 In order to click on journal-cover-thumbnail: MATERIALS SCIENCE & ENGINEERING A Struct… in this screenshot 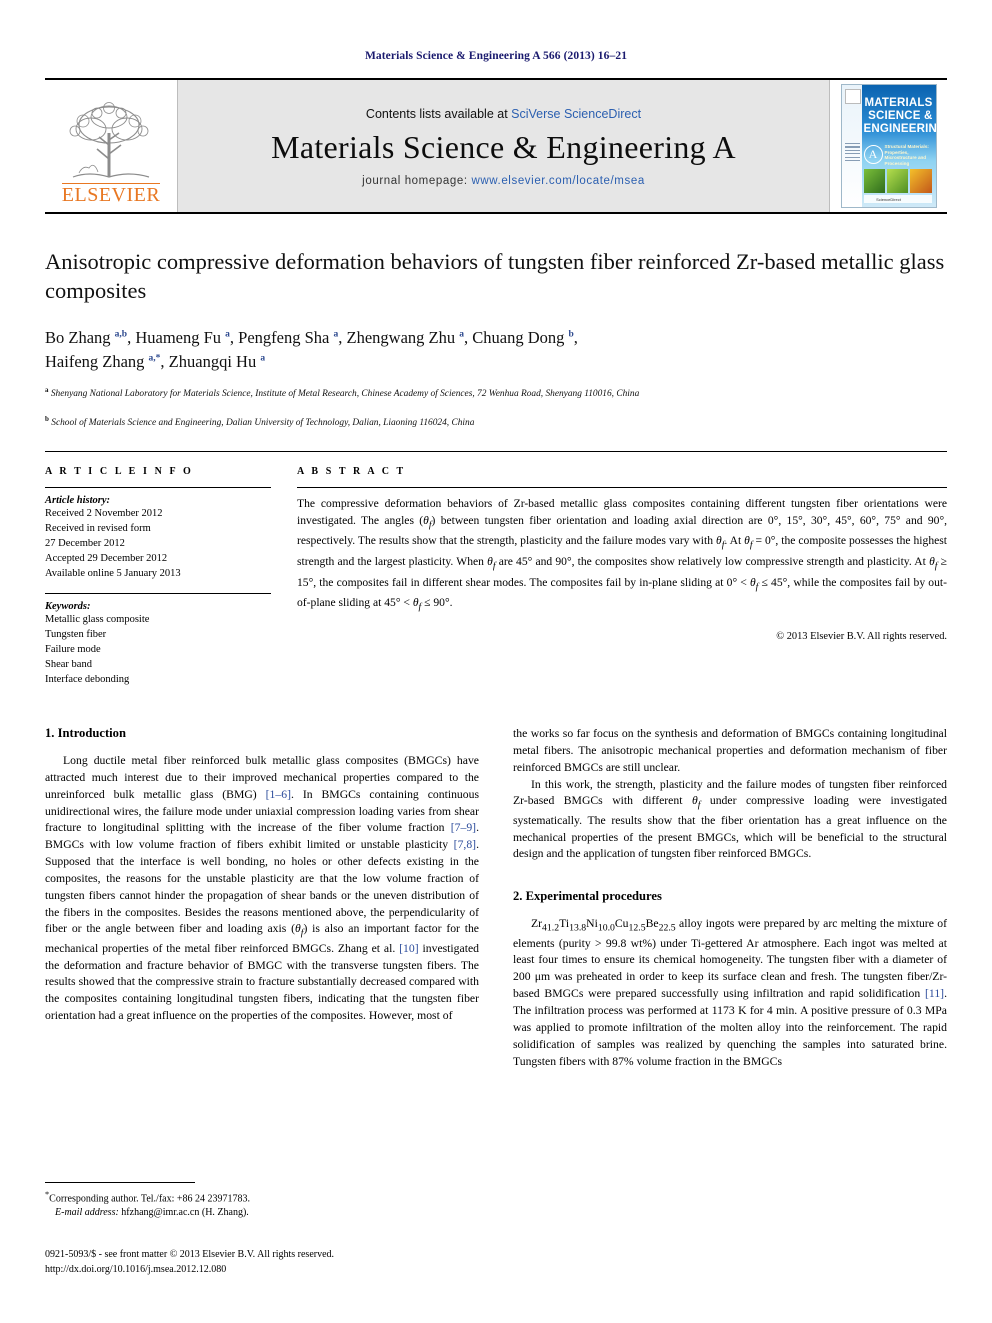, I will do `click(888, 146)`.